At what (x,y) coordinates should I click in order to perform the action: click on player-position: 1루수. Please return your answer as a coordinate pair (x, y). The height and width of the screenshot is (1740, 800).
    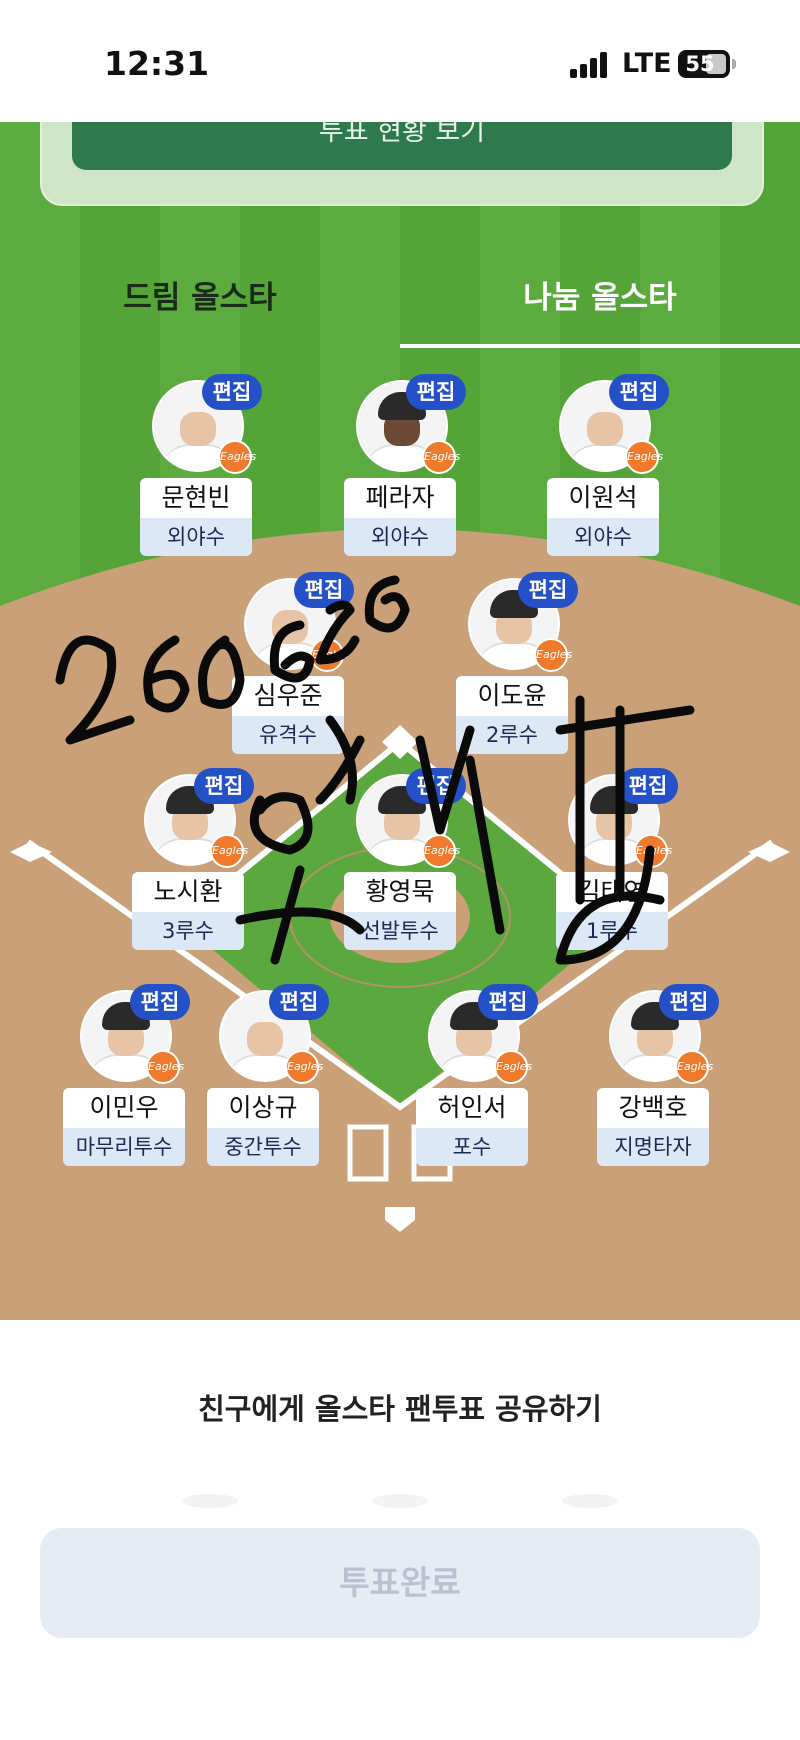
    Looking at the image, I should click on (612, 931).